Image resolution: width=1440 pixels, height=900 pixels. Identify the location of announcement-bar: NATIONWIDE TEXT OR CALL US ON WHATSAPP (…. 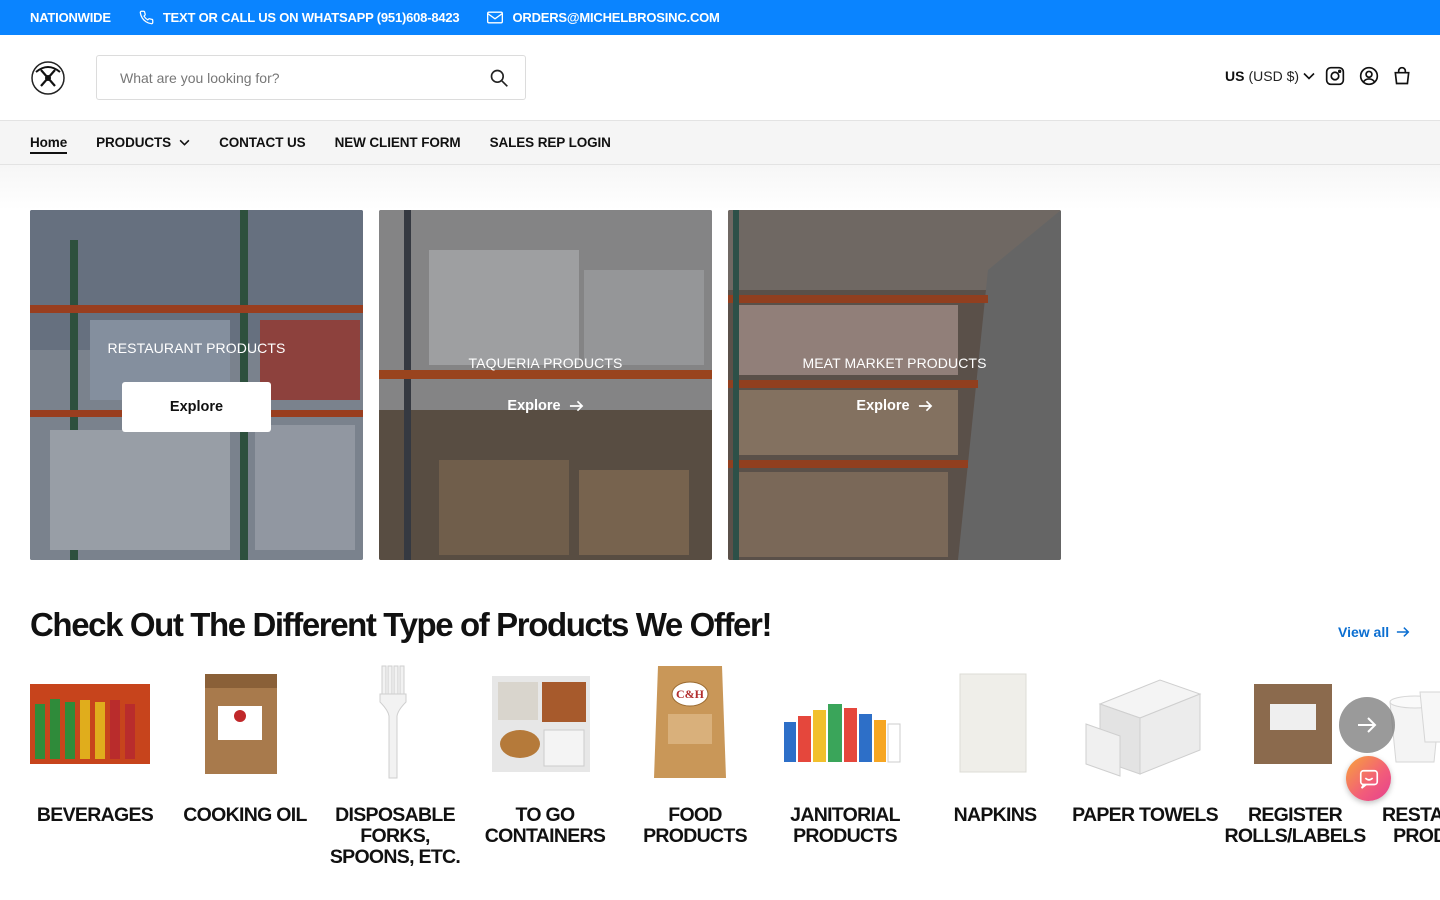
(720, 17).